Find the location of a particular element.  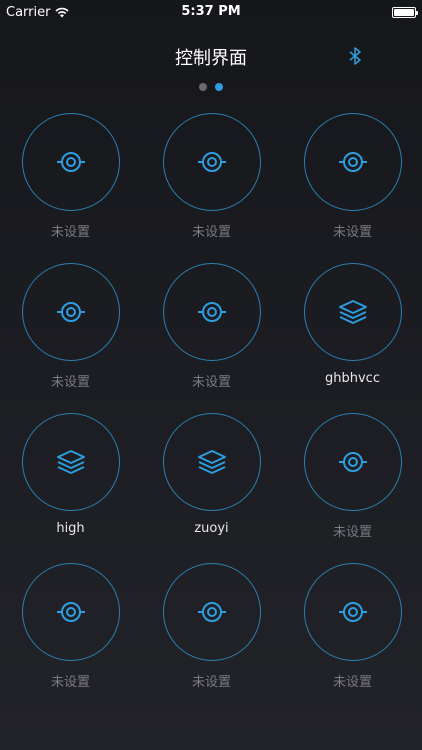

carrier-label: Carrier is located at coordinates (28, 12).